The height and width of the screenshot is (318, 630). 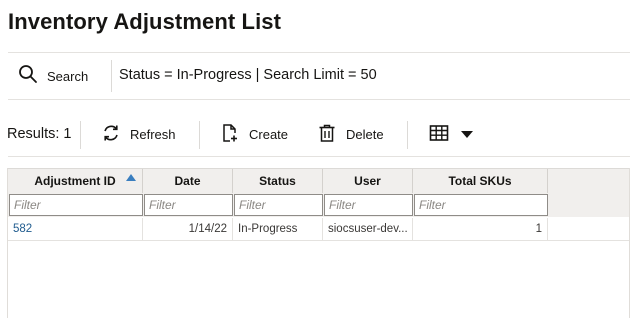 I want to click on column-header-status: Status, so click(x=278, y=181).